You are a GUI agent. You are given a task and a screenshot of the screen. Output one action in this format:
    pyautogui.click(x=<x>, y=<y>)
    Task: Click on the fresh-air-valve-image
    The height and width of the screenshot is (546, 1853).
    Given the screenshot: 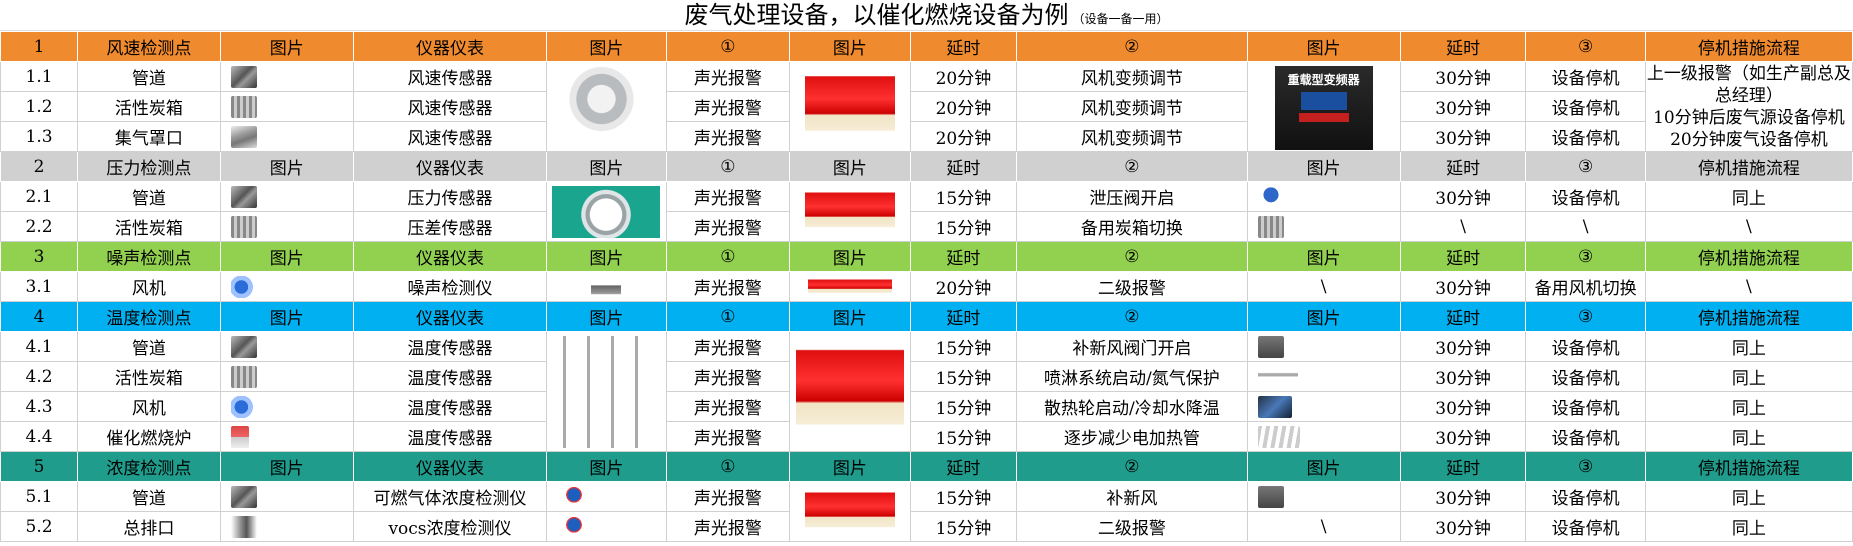 What is the action you would take?
    pyautogui.click(x=1270, y=346)
    